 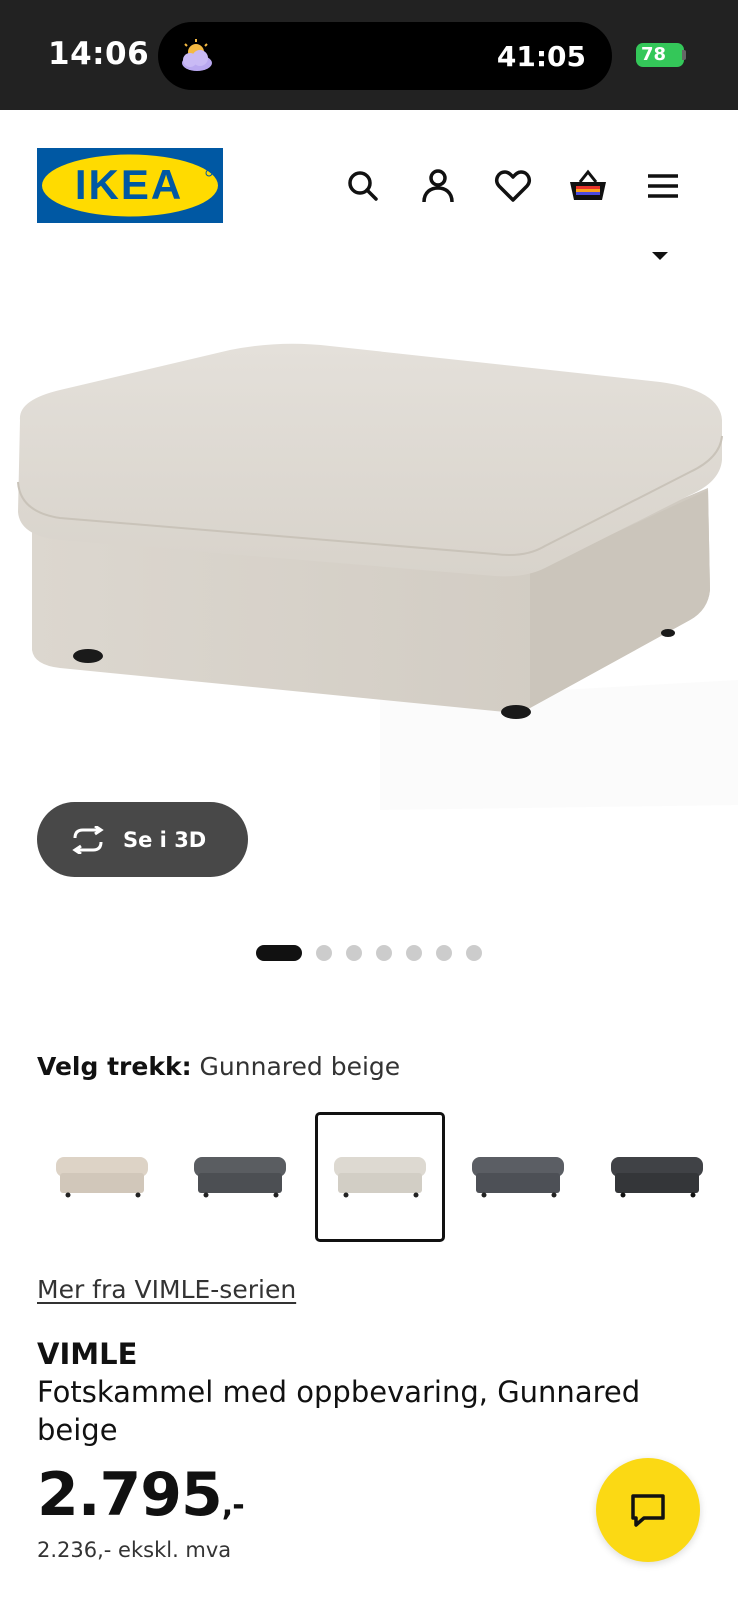 I want to click on chat-icon, so click(x=648, y=1510).